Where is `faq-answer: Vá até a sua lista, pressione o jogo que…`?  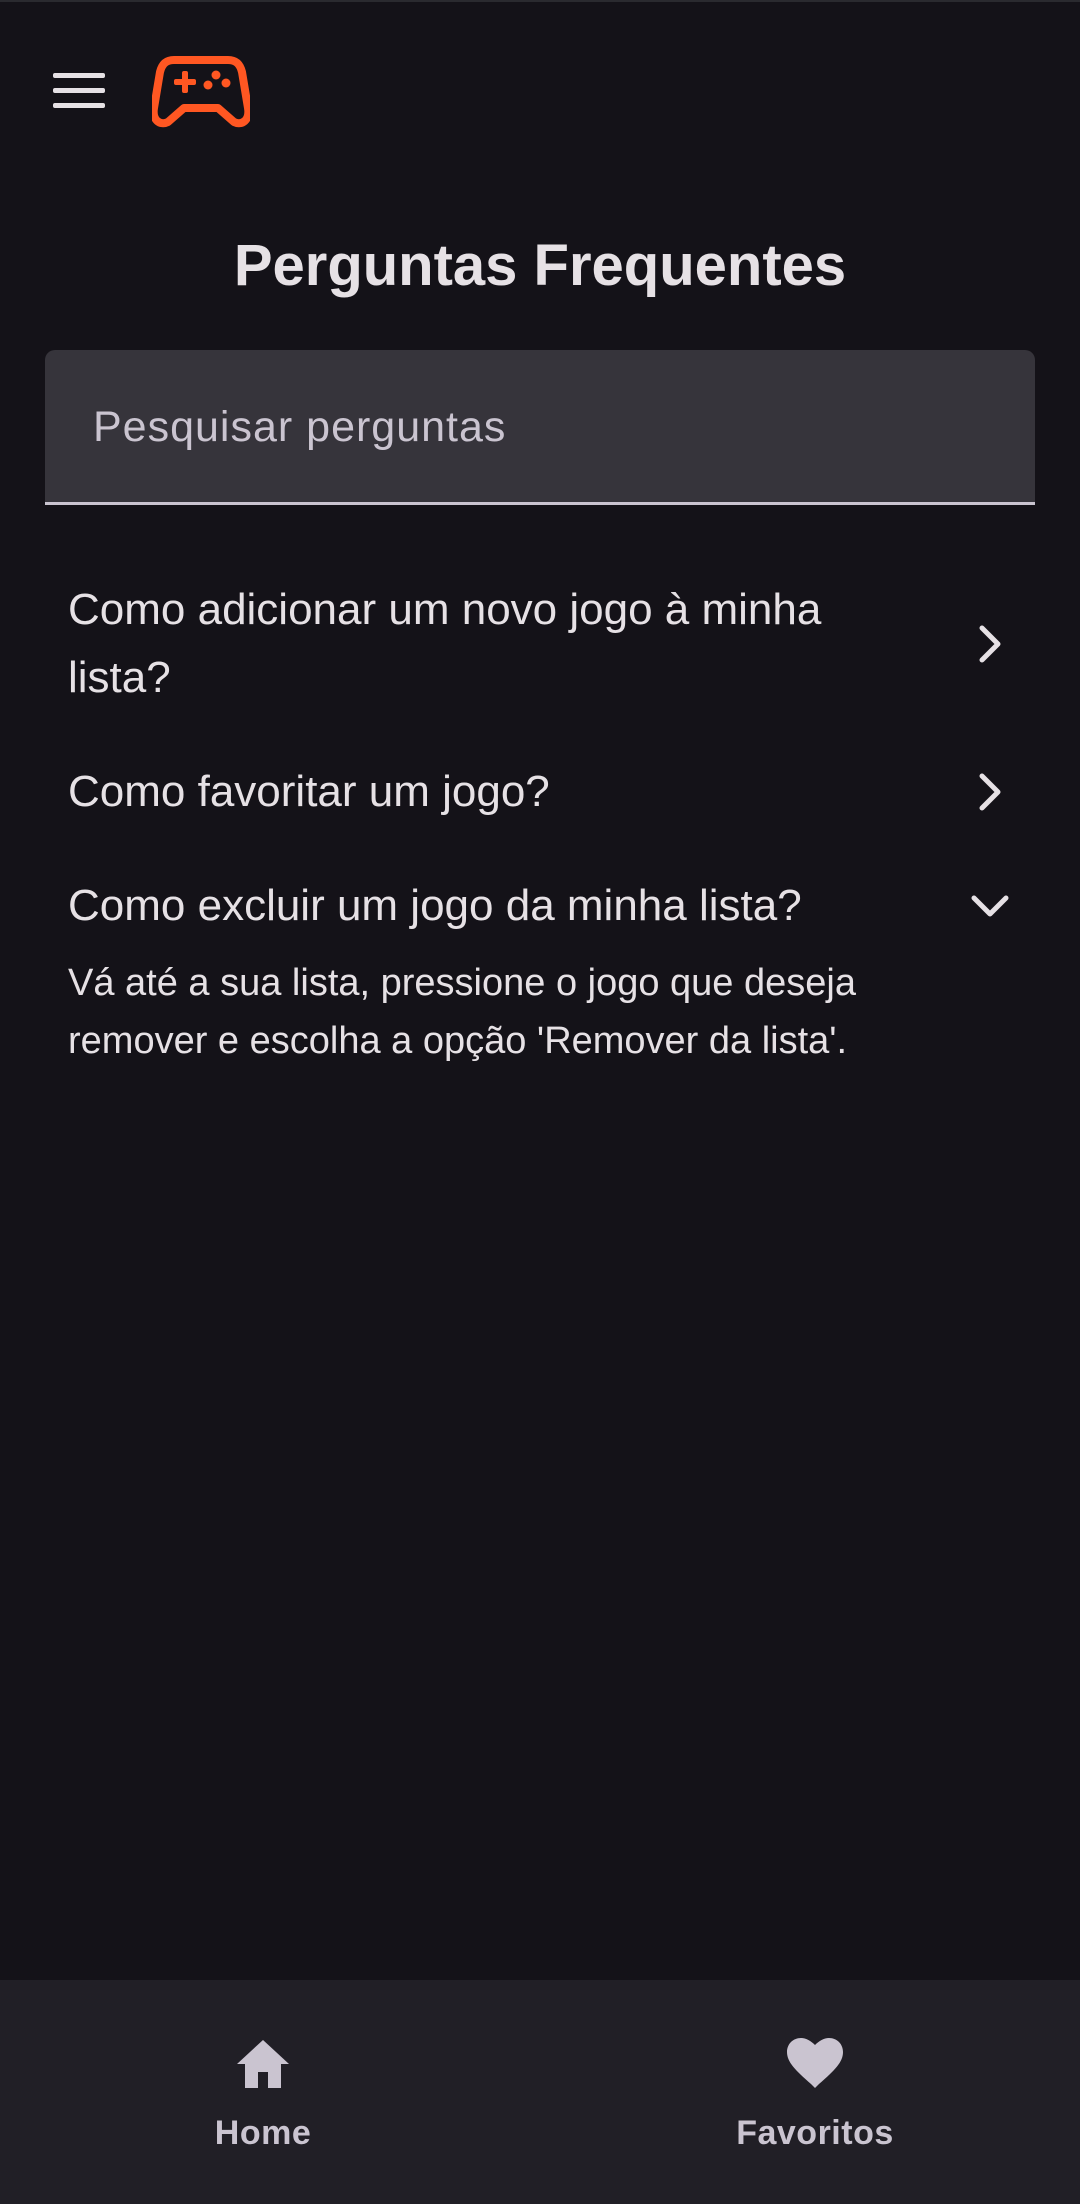 faq-answer: Vá até a sua lista, pressione o jogo que… is located at coordinates (462, 1012).